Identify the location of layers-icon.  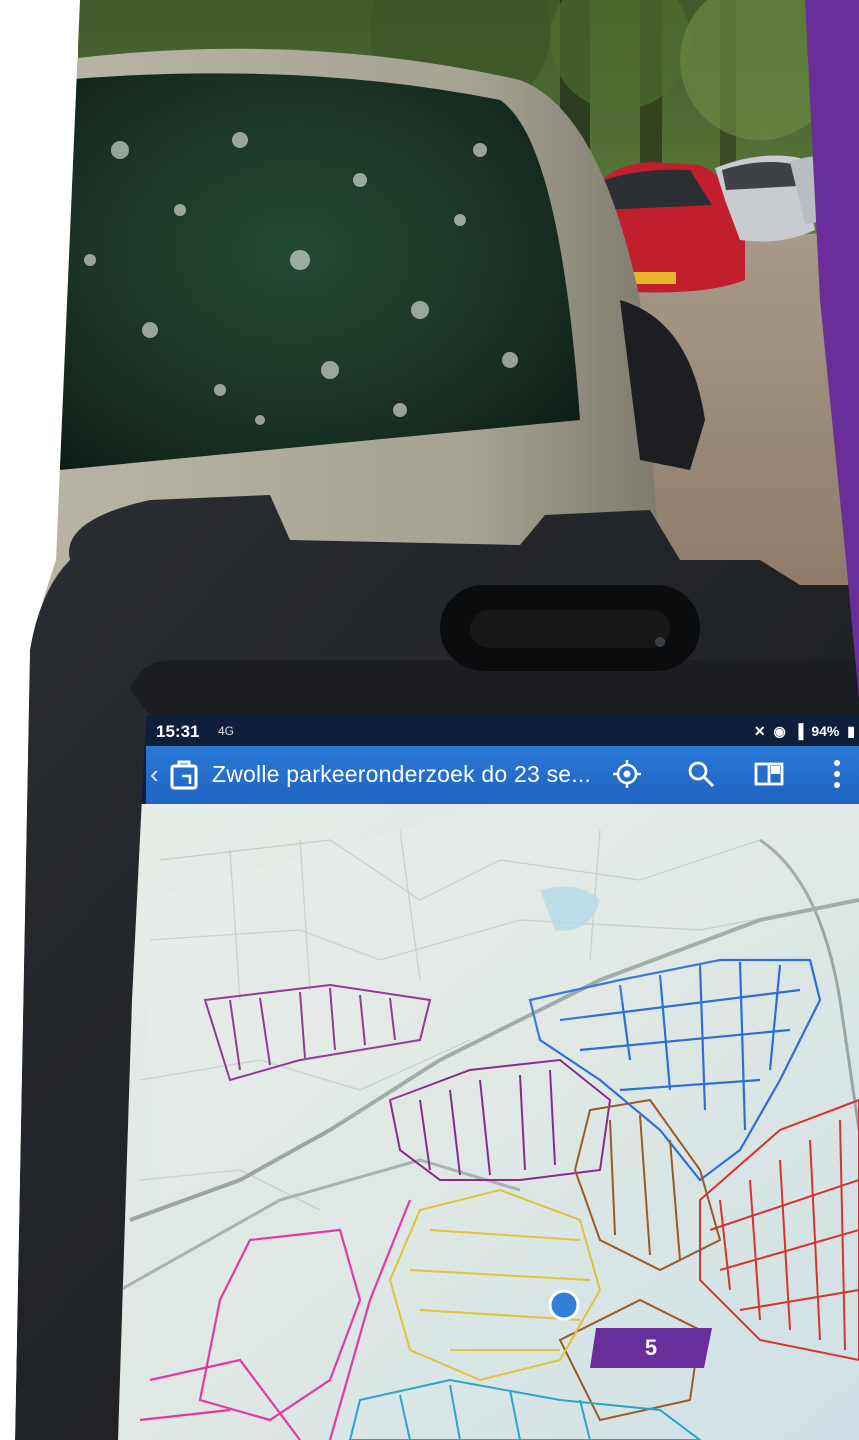
(769, 774).